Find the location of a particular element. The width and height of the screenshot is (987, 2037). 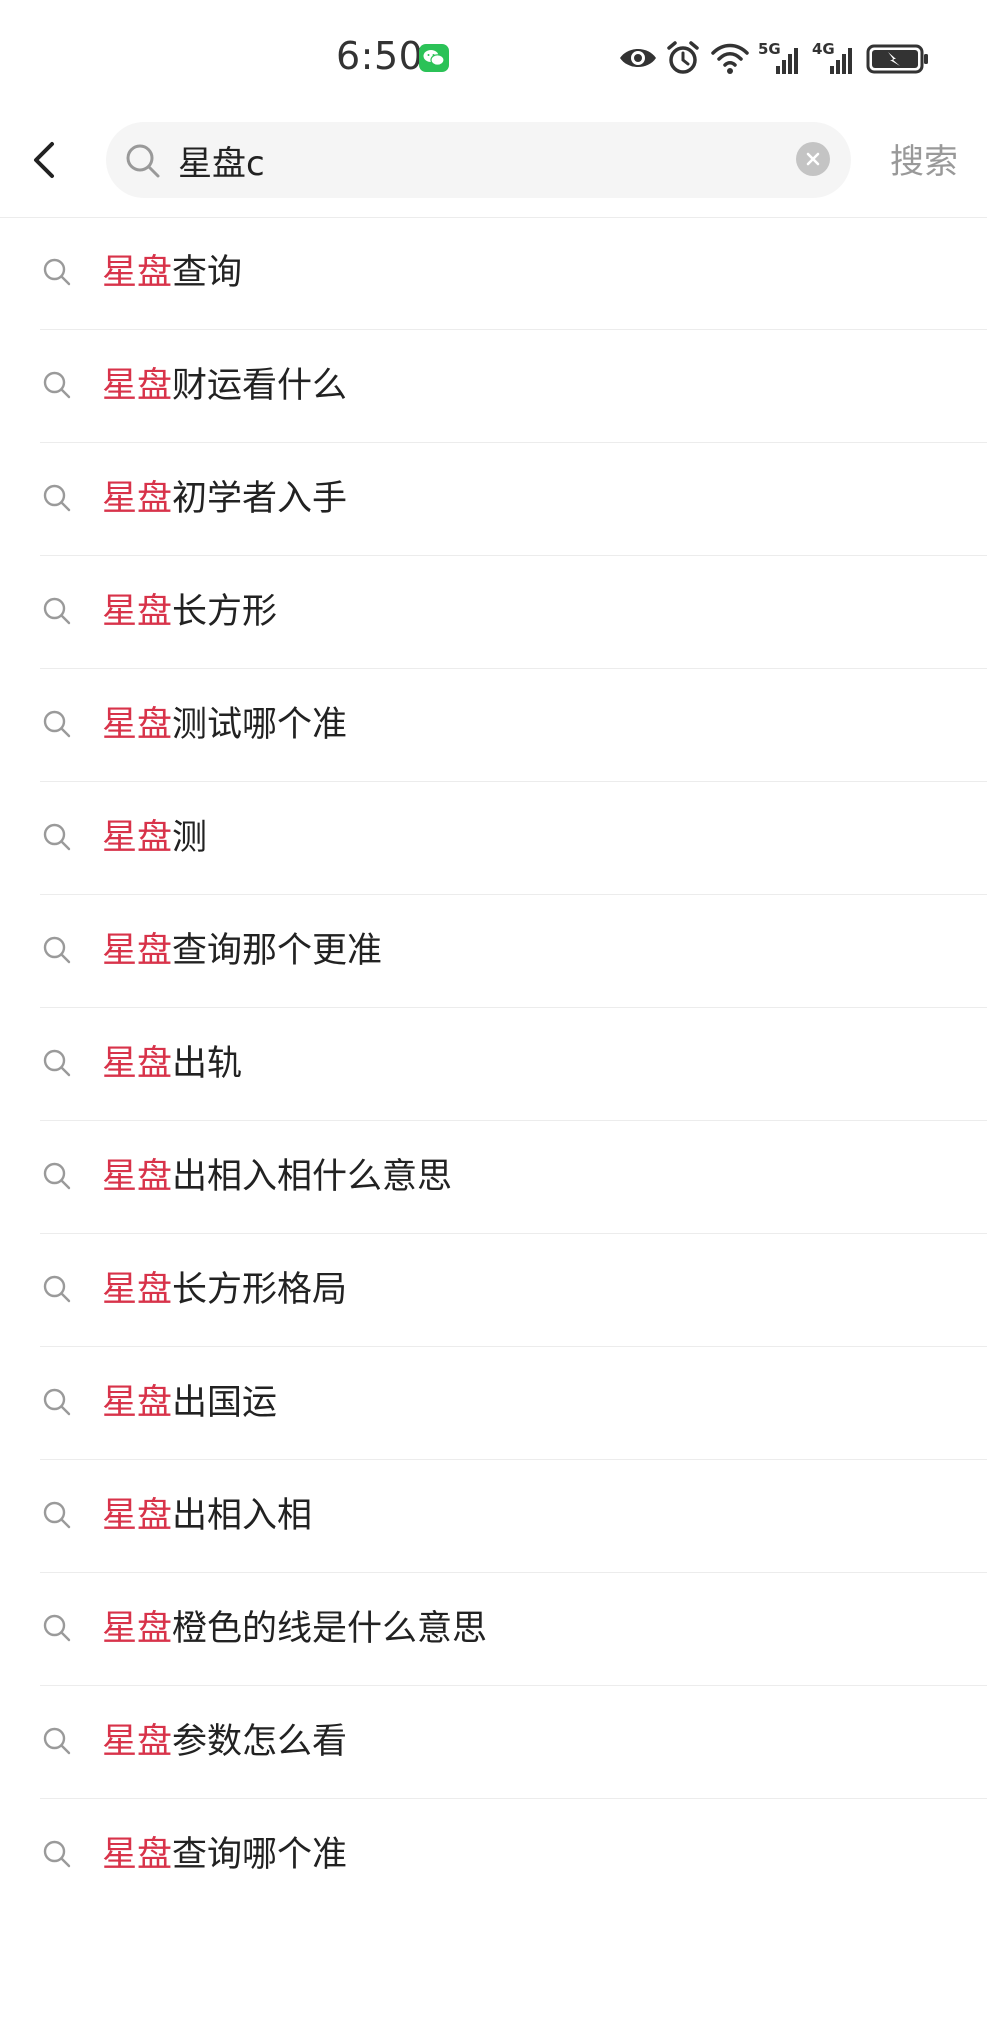

signal-4g-icon: 4G is located at coordinates (834, 58).